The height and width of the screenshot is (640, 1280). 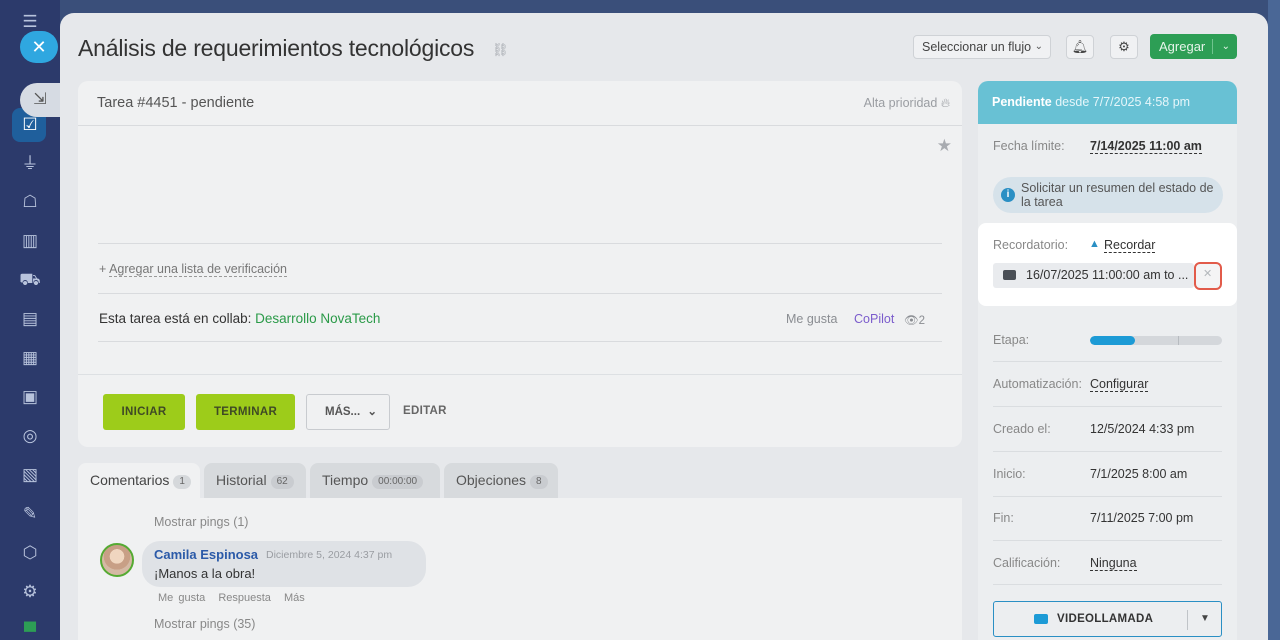 I want to click on pen-icon: ✎, so click(x=30, y=514).